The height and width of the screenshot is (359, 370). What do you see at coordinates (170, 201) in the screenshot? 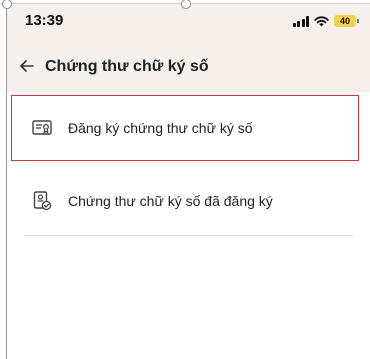
I see `menu-item-label: Chứng thư chữ ký số đã đăng ký` at bounding box center [170, 201].